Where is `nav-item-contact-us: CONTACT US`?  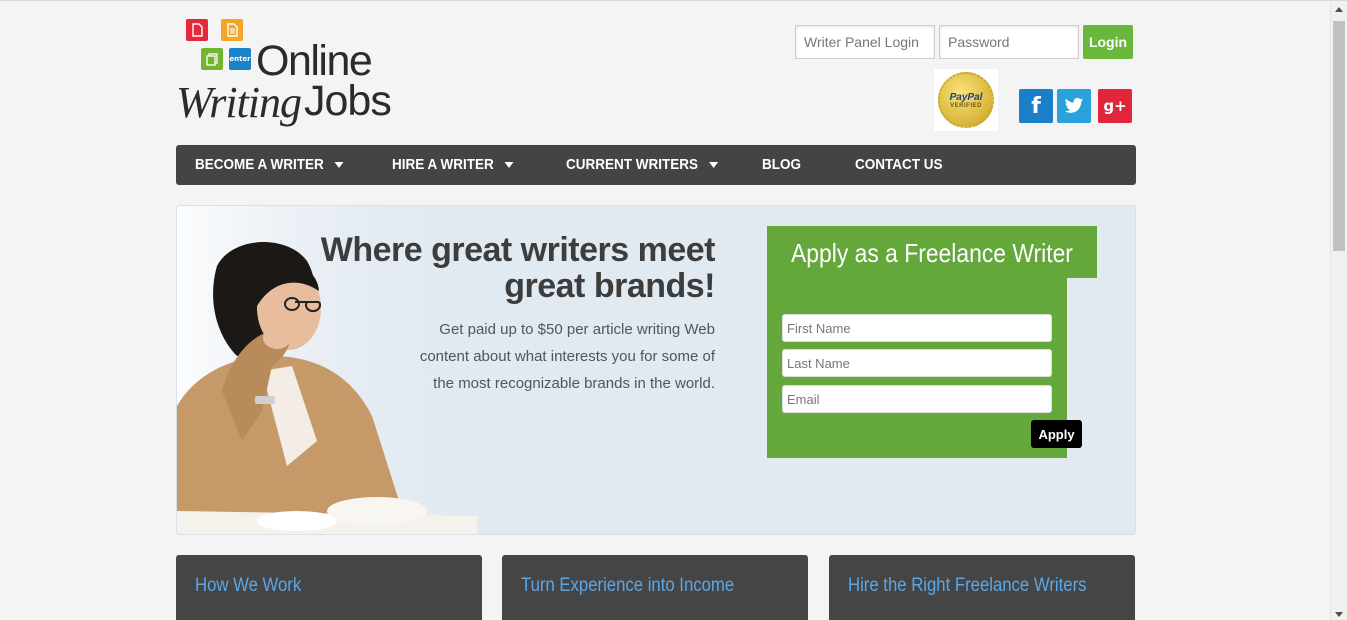 nav-item-contact-us: CONTACT US is located at coordinates (898, 165).